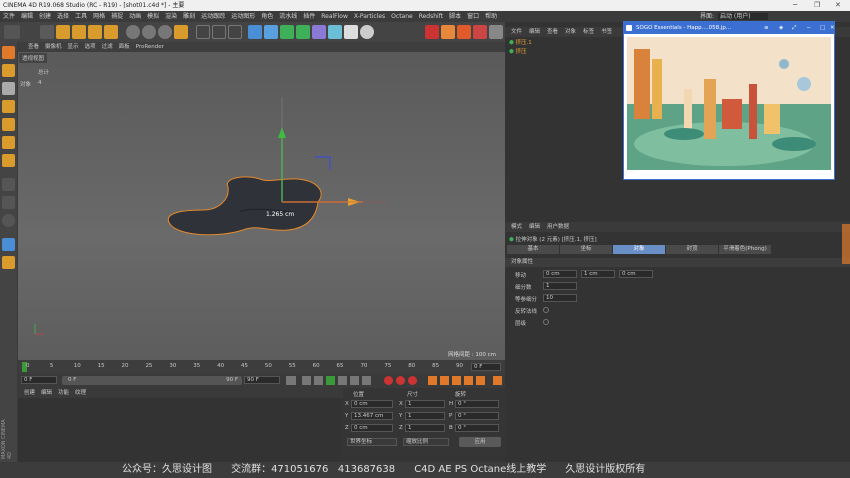  What do you see at coordinates (480, 32) in the screenshot?
I see `redshift-button` at bounding box center [480, 32].